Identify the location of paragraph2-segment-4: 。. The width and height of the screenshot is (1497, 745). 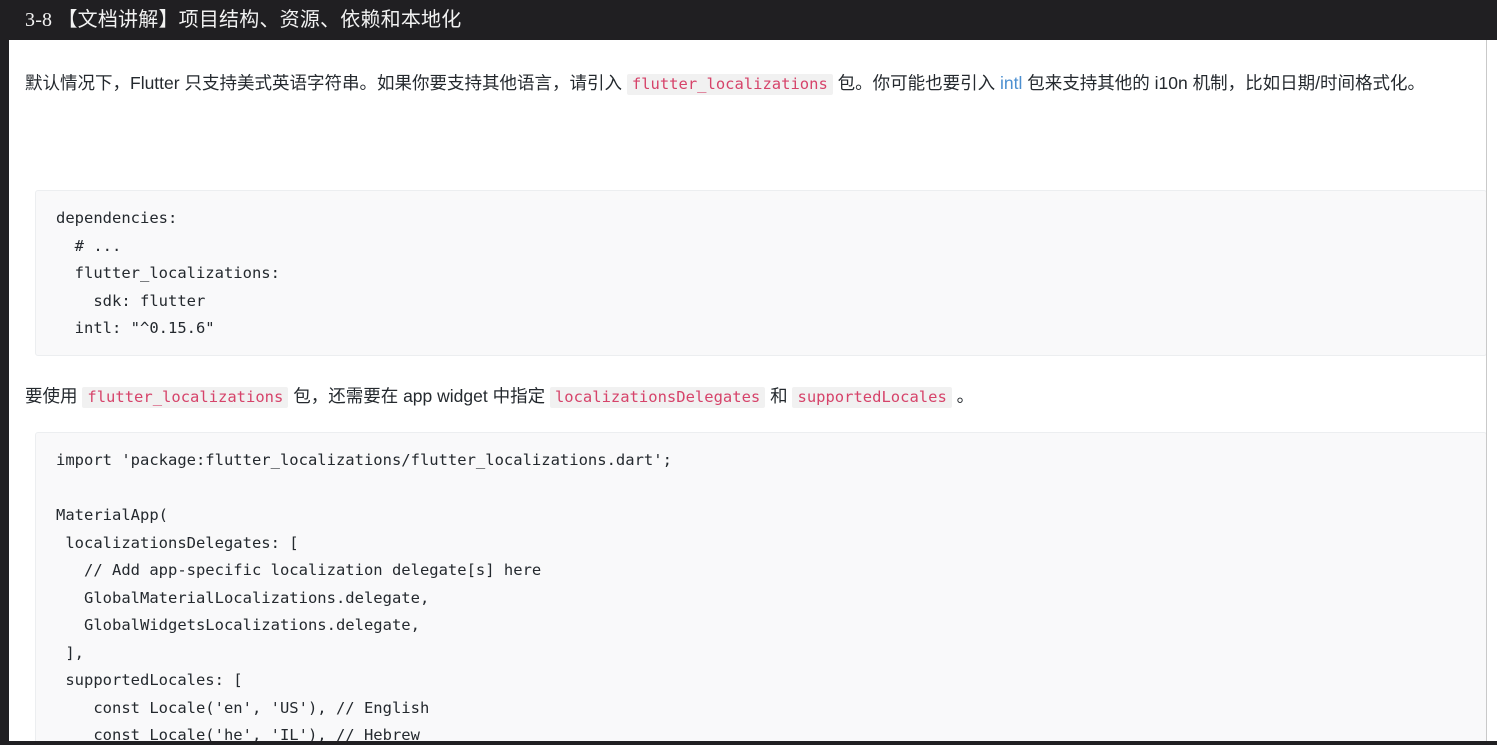
(963, 396).